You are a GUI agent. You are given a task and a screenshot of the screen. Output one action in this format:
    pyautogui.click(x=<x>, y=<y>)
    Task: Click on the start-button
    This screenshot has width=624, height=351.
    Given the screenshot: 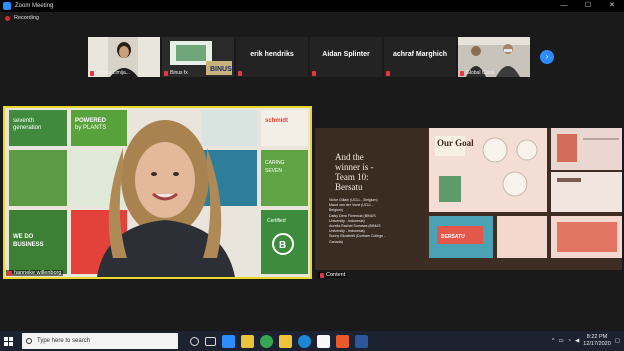 What is the action you would take?
    pyautogui.click(x=8, y=341)
    